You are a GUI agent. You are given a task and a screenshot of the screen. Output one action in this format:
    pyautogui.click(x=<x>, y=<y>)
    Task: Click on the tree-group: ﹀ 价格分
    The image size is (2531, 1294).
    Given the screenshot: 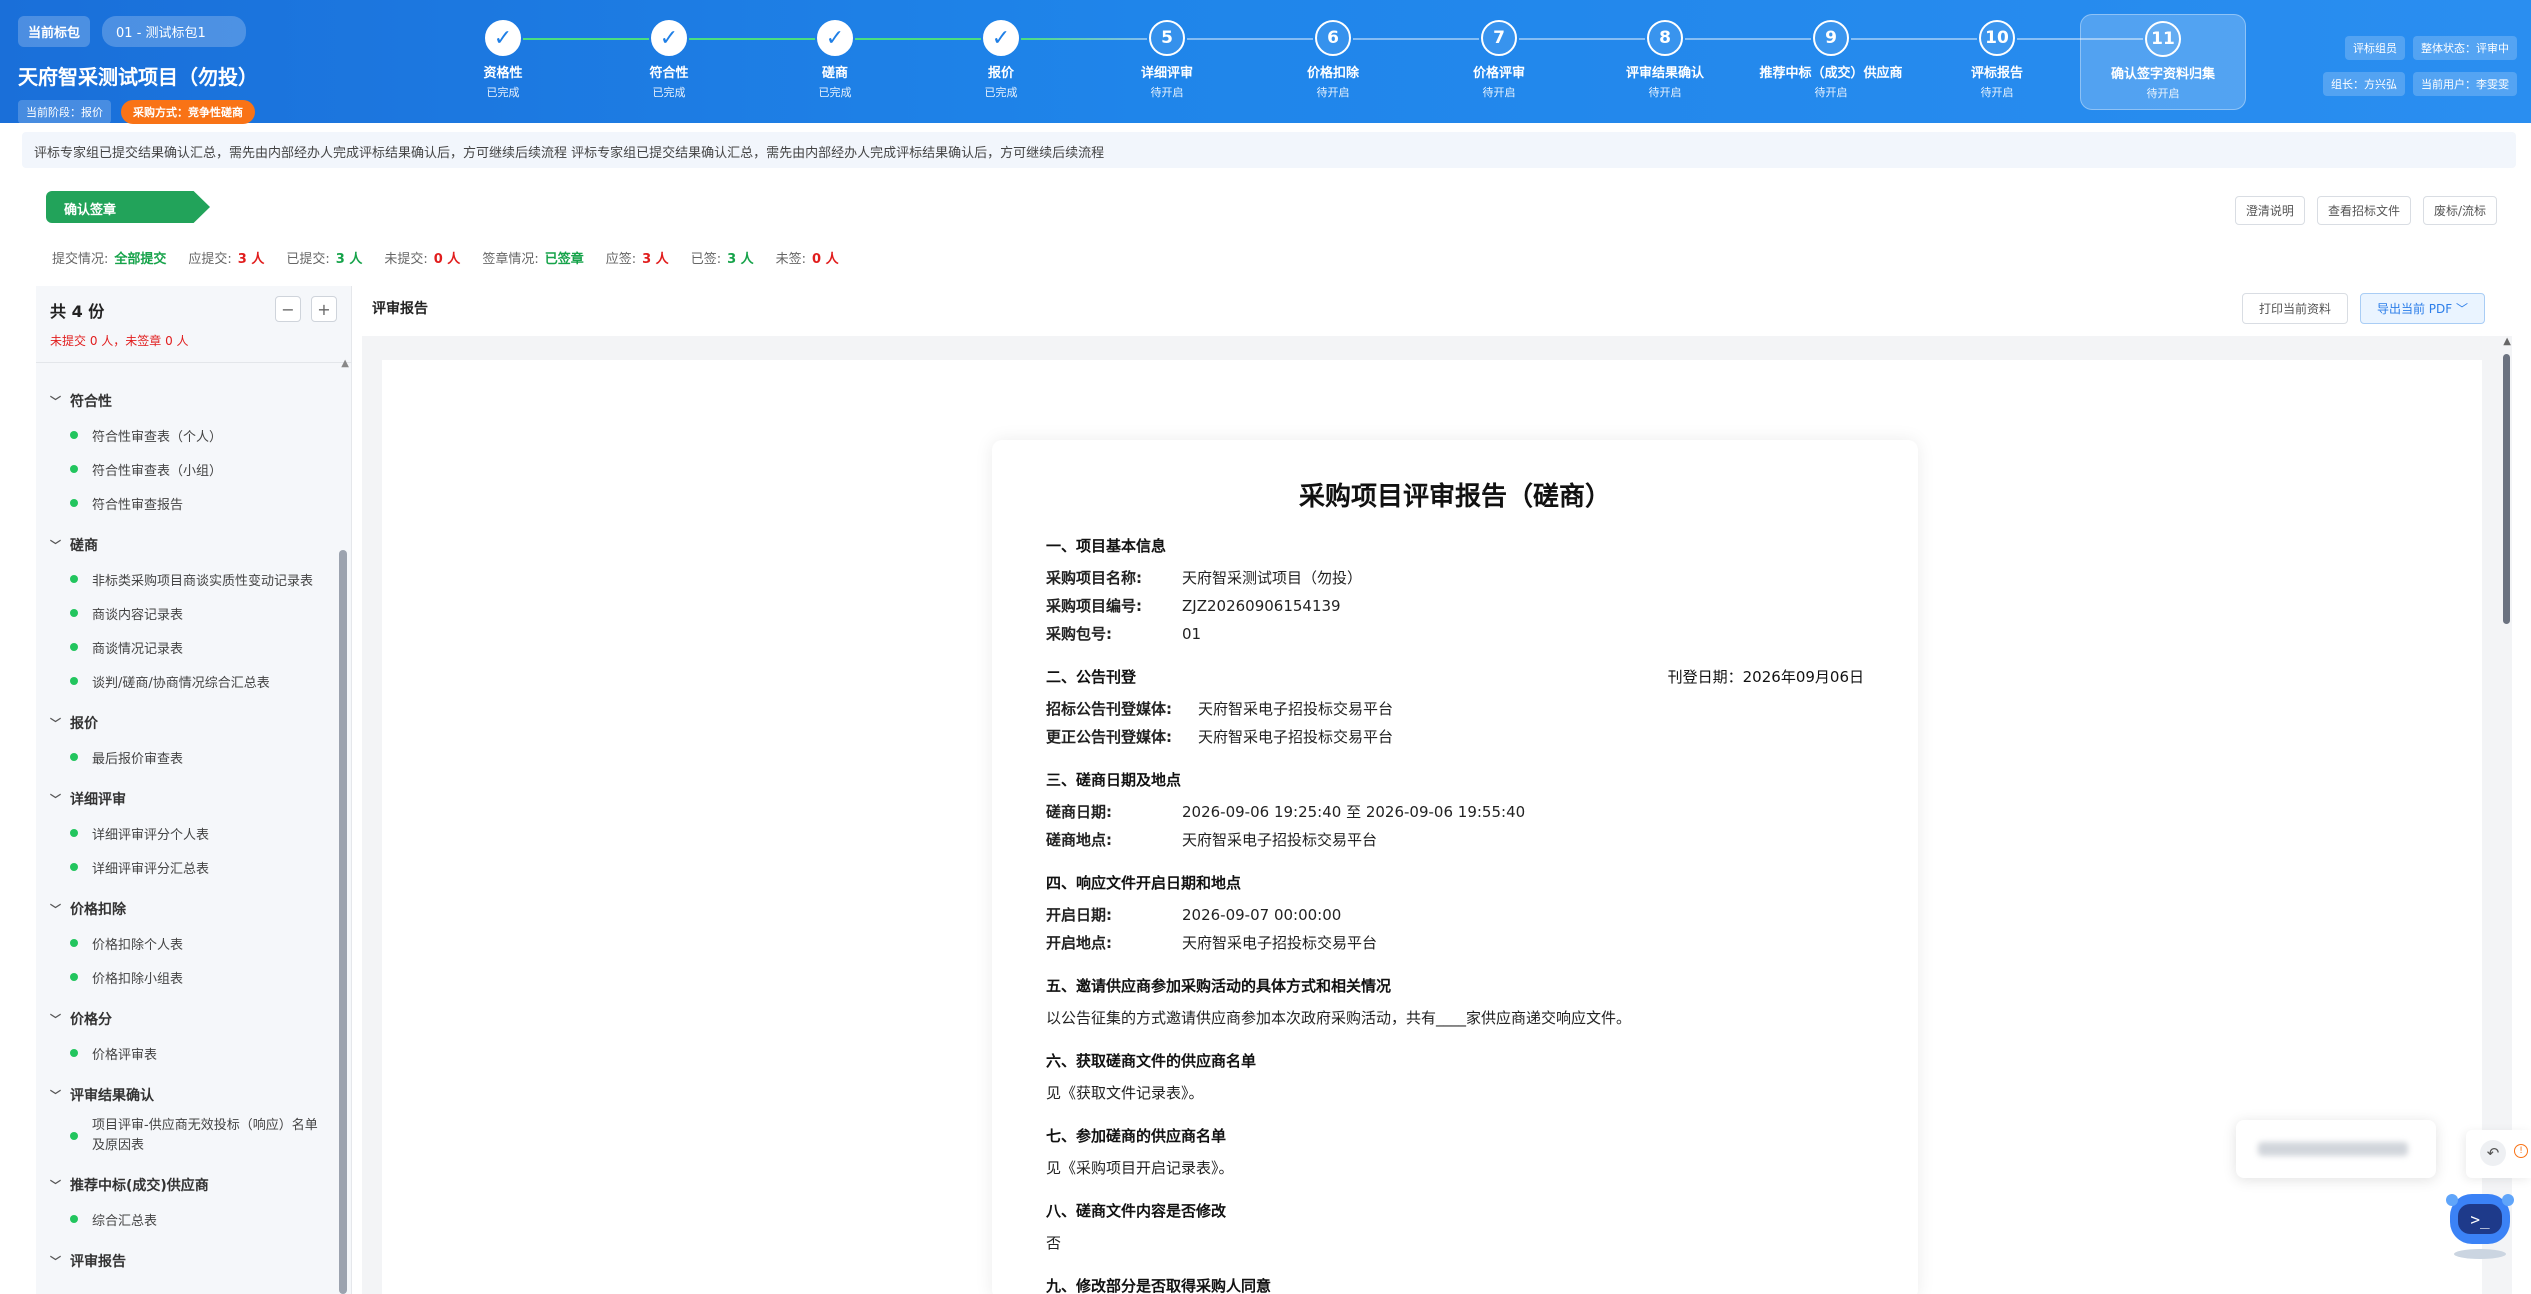 What is the action you would take?
    pyautogui.click(x=188, y=1019)
    